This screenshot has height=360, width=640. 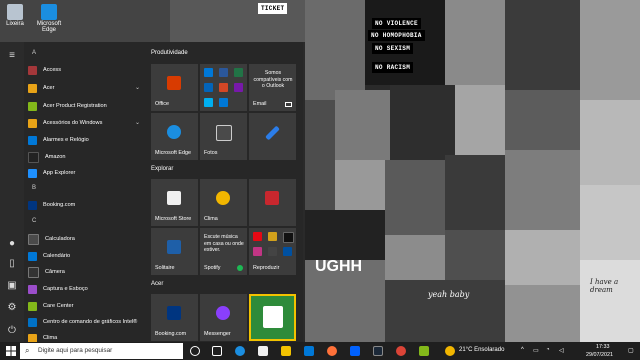 I want to click on desktop-icon-label: Microsoft Edge, so click(x=49, y=27).